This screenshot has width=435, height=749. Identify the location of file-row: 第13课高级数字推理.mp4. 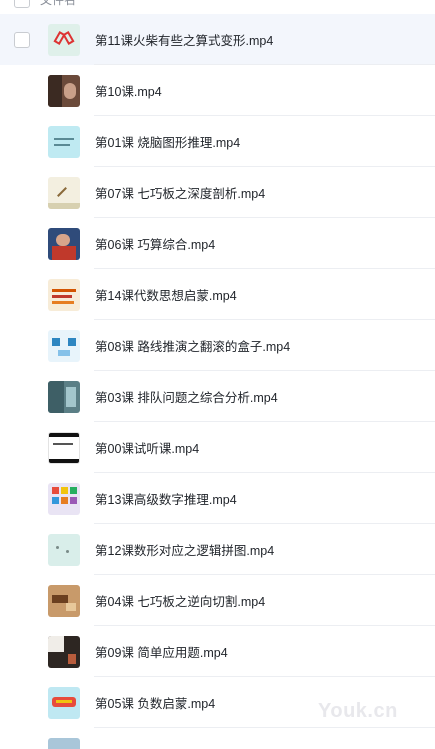
(217, 498).